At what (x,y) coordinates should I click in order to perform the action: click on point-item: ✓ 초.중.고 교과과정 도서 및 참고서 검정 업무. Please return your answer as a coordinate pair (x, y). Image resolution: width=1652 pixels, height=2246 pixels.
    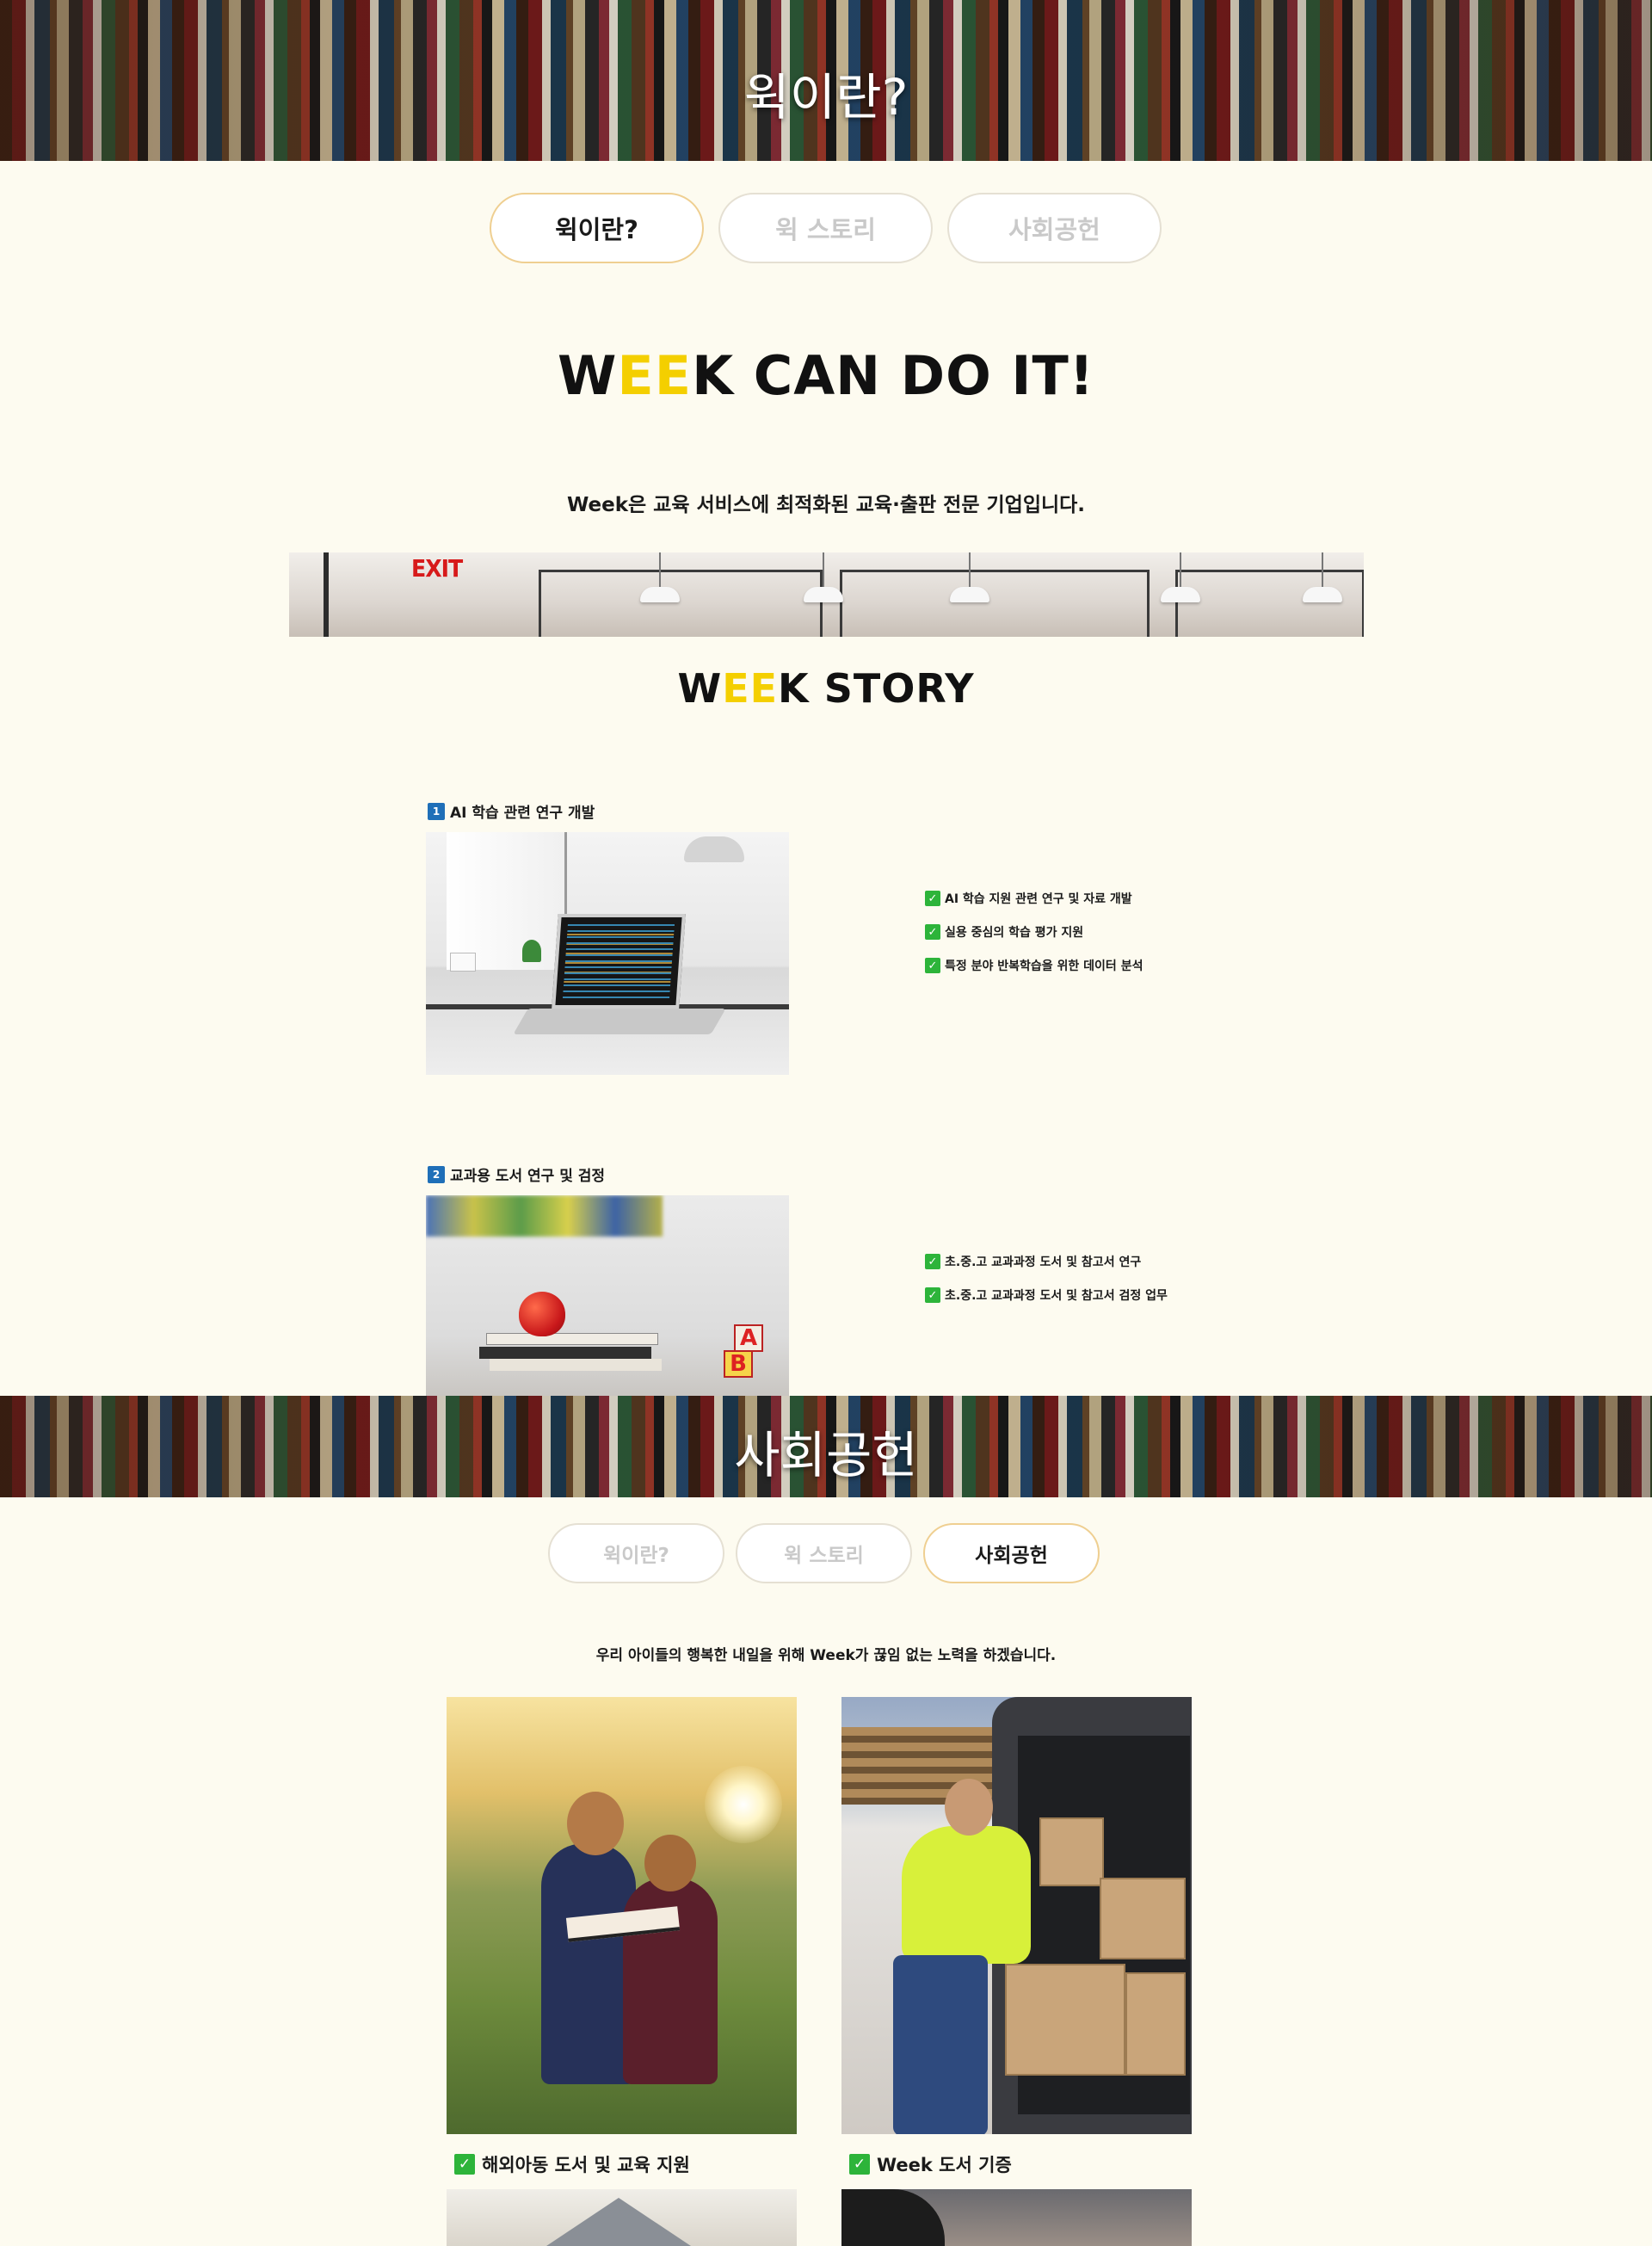
    Looking at the image, I should click on (1046, 1295).